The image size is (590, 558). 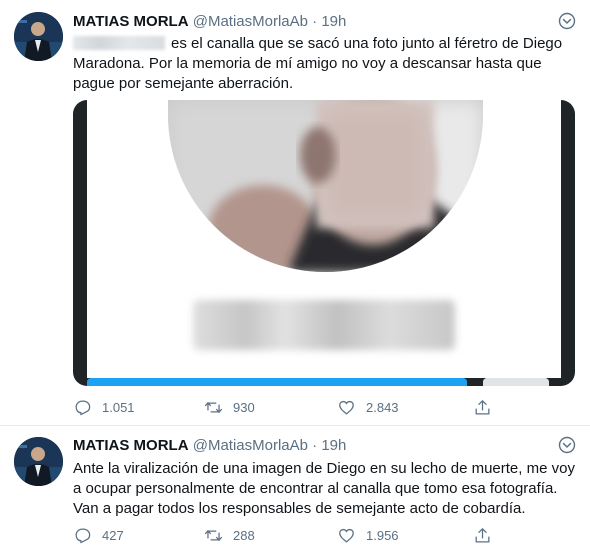 I want to click on like-count: 2.843, so click(x=382, y=407).